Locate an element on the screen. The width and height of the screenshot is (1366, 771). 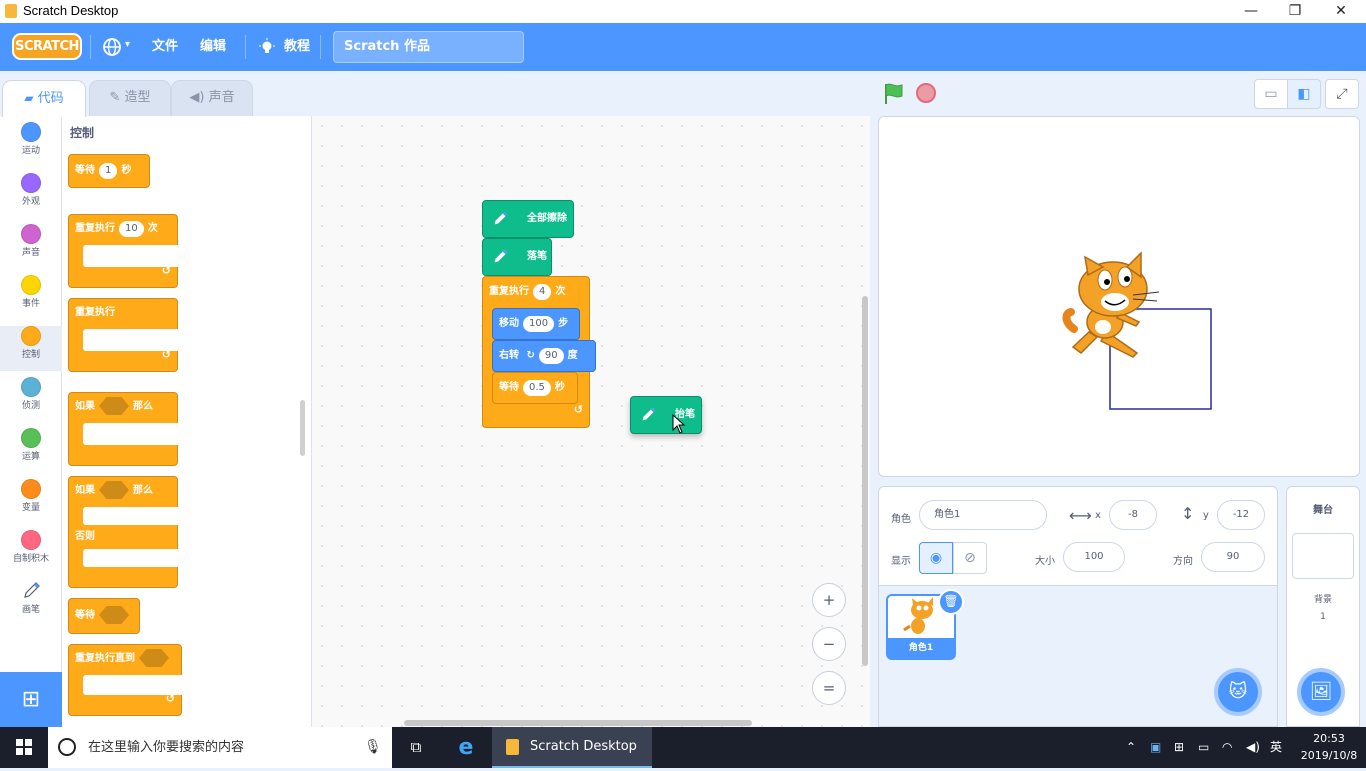
restore-button: ❐ is located at coordinates (1295, 11).